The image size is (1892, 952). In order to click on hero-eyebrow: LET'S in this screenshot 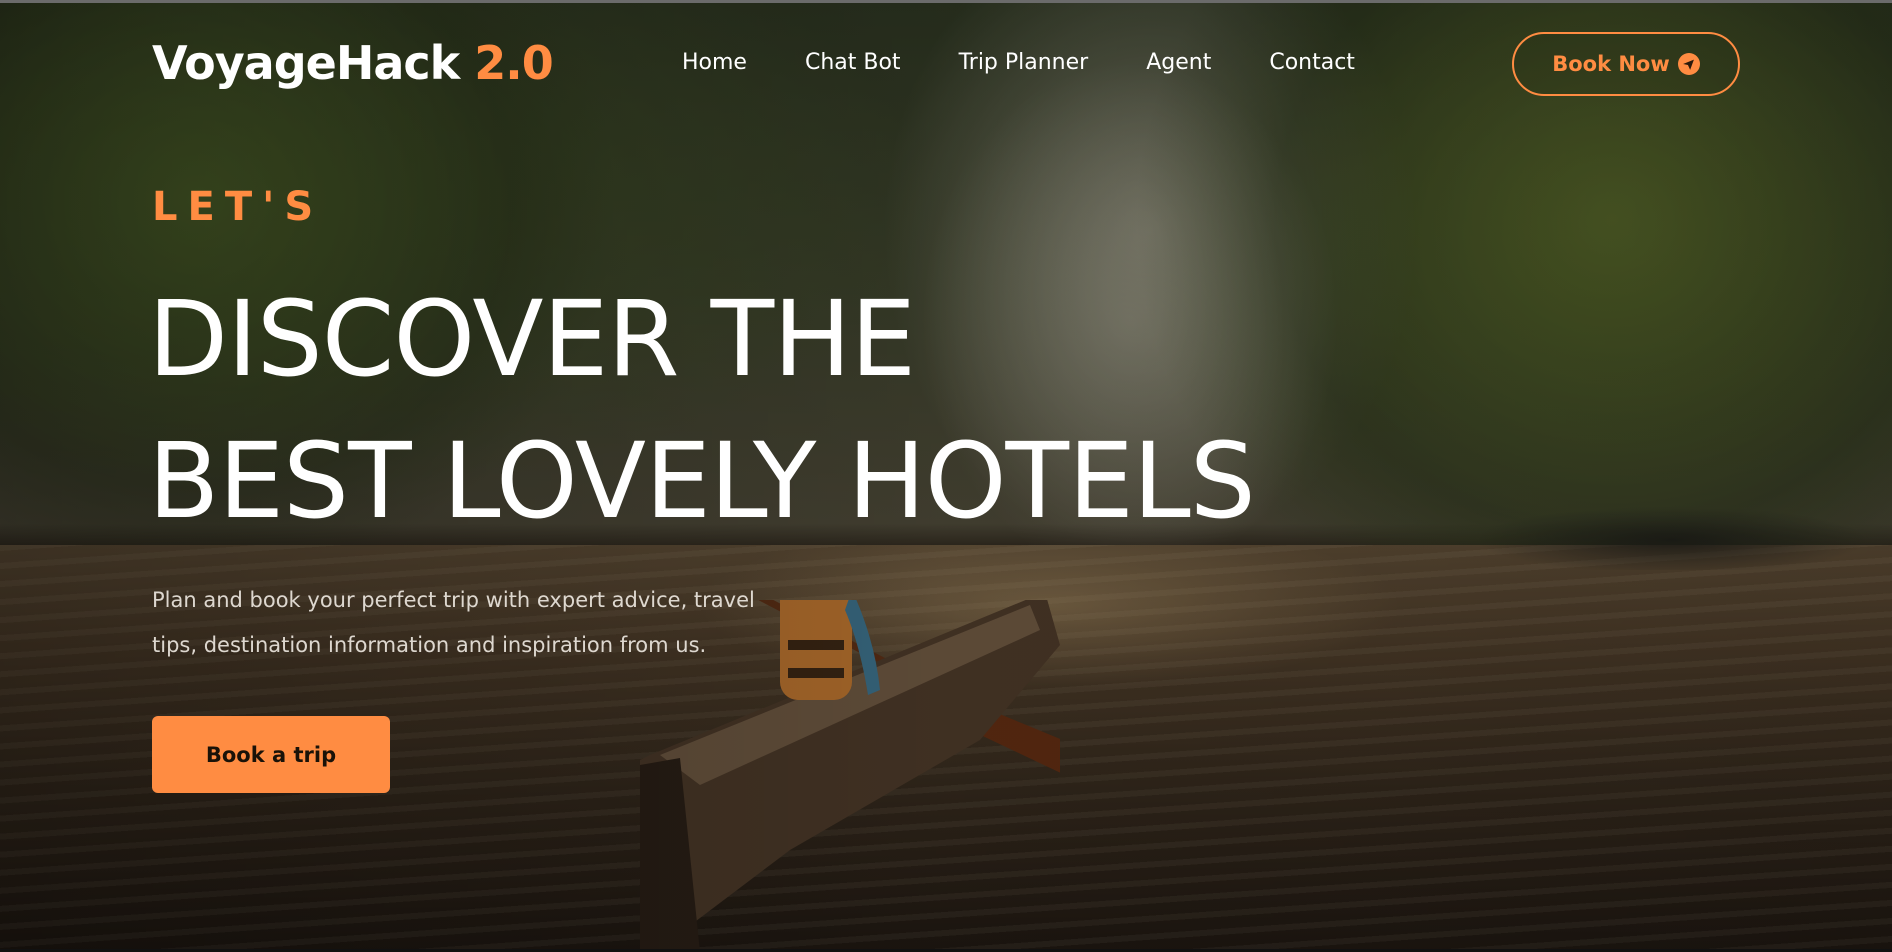, I will do `click(238, 207)`.